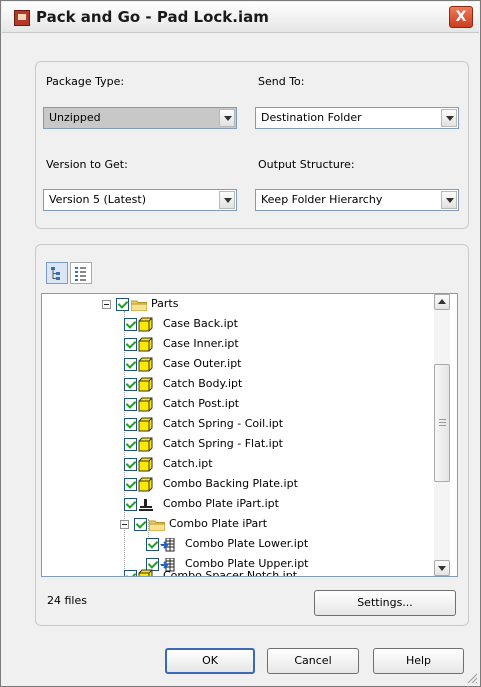 The image size is (481, 687). Describe the element at coordinates (201, 343) in the screenshot. I see `tree-item-label: Case Inner.ipt` at that location.